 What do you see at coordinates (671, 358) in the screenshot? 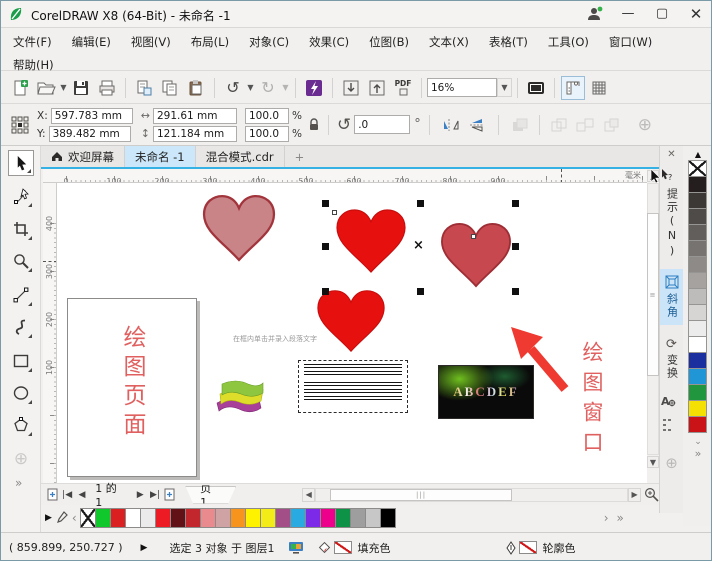
I see `docker-tab-transform: ⟳ 变换` at bounding box center [671, 358].